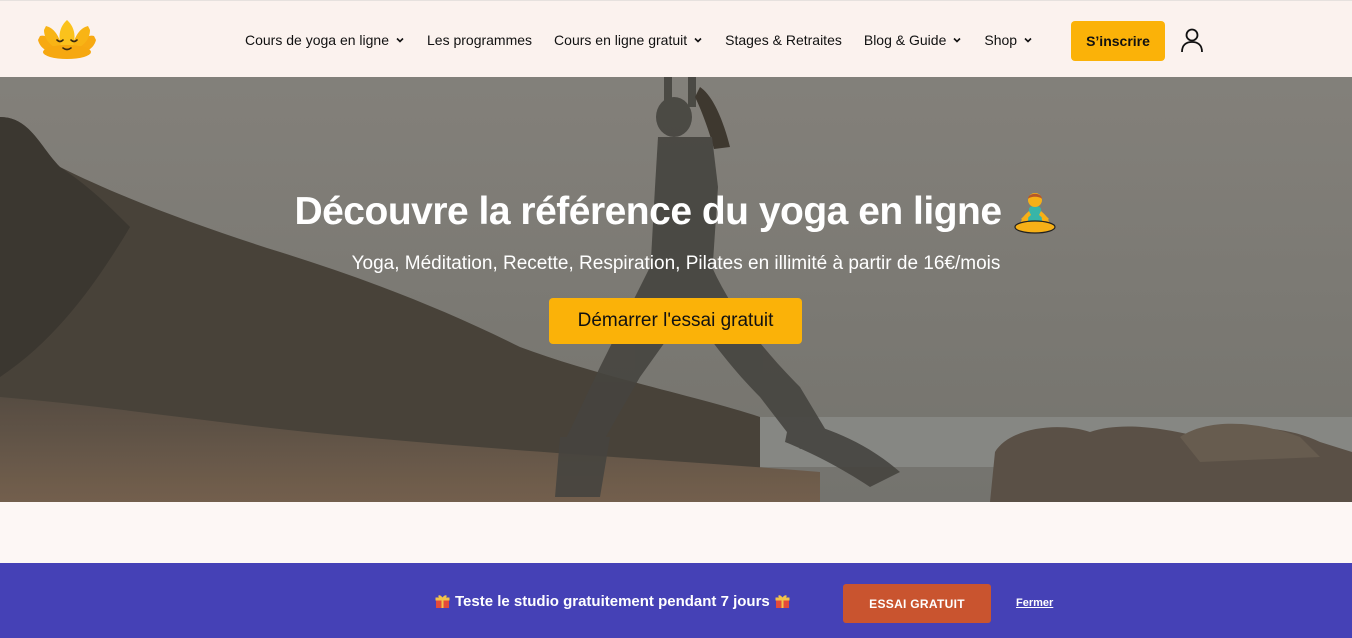 The height and width of the screenshot is (638, 1352). I want to click on nav-item-label: Cours en ligne gratuit, so click(621, 39).